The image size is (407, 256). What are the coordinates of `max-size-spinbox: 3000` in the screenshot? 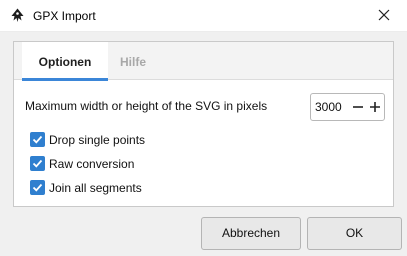 It's located at (347, 107).